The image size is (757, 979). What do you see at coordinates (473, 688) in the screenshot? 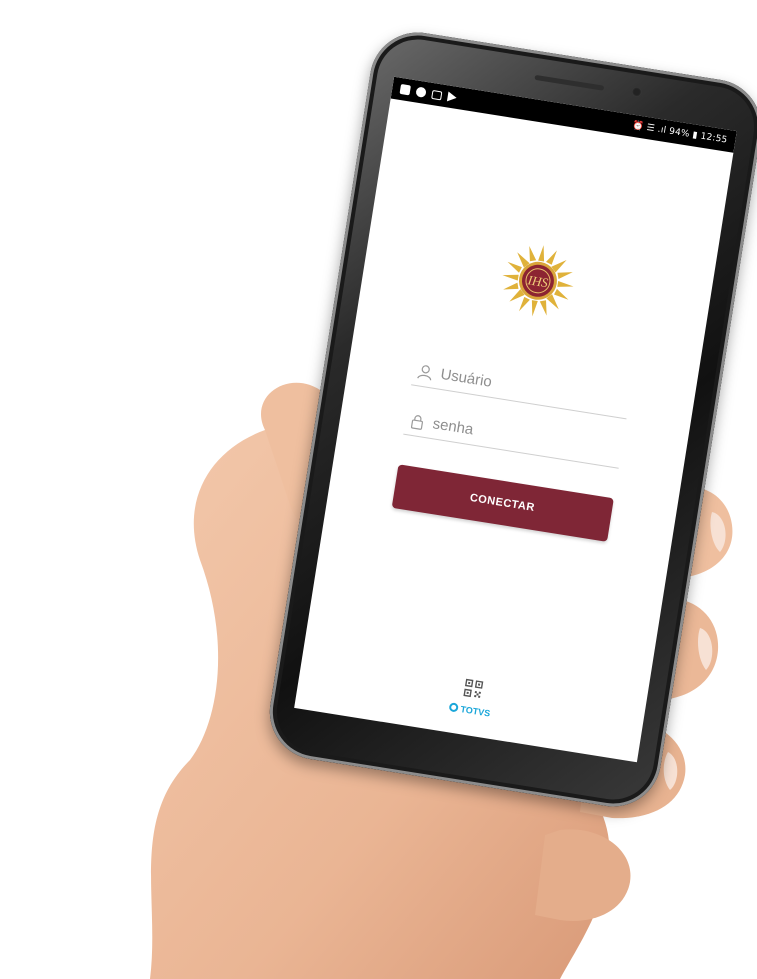
I see `qr-code-icon` at bounding box center [473, 688].